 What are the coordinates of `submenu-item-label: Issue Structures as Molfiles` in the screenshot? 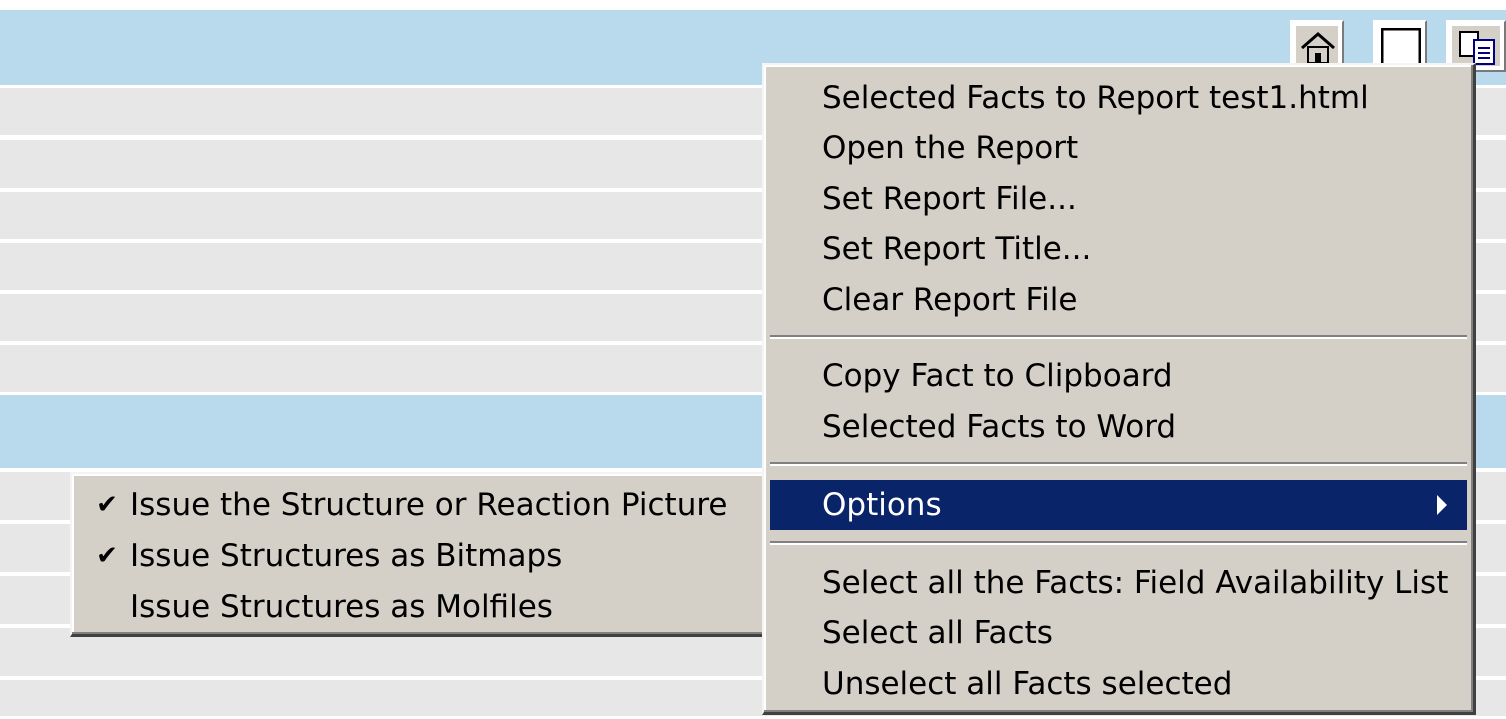 It's located at (341, 607).